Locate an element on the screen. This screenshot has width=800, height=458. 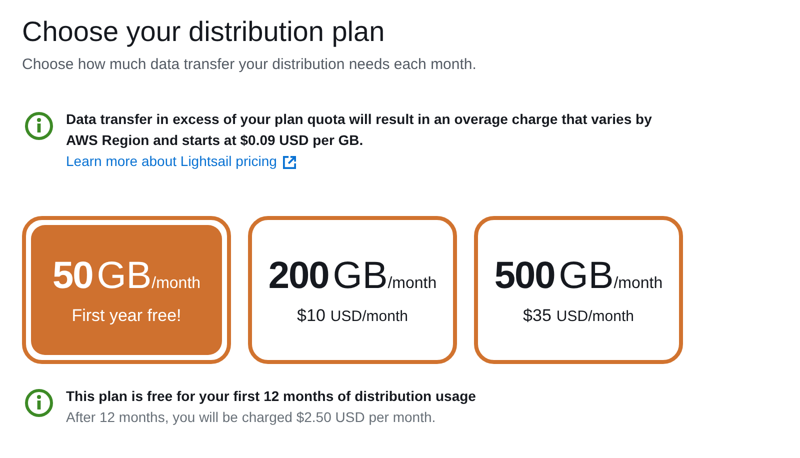
notice-text: This plan is free for your first 12 months of distribution usage is located at coordinates (271, 396).